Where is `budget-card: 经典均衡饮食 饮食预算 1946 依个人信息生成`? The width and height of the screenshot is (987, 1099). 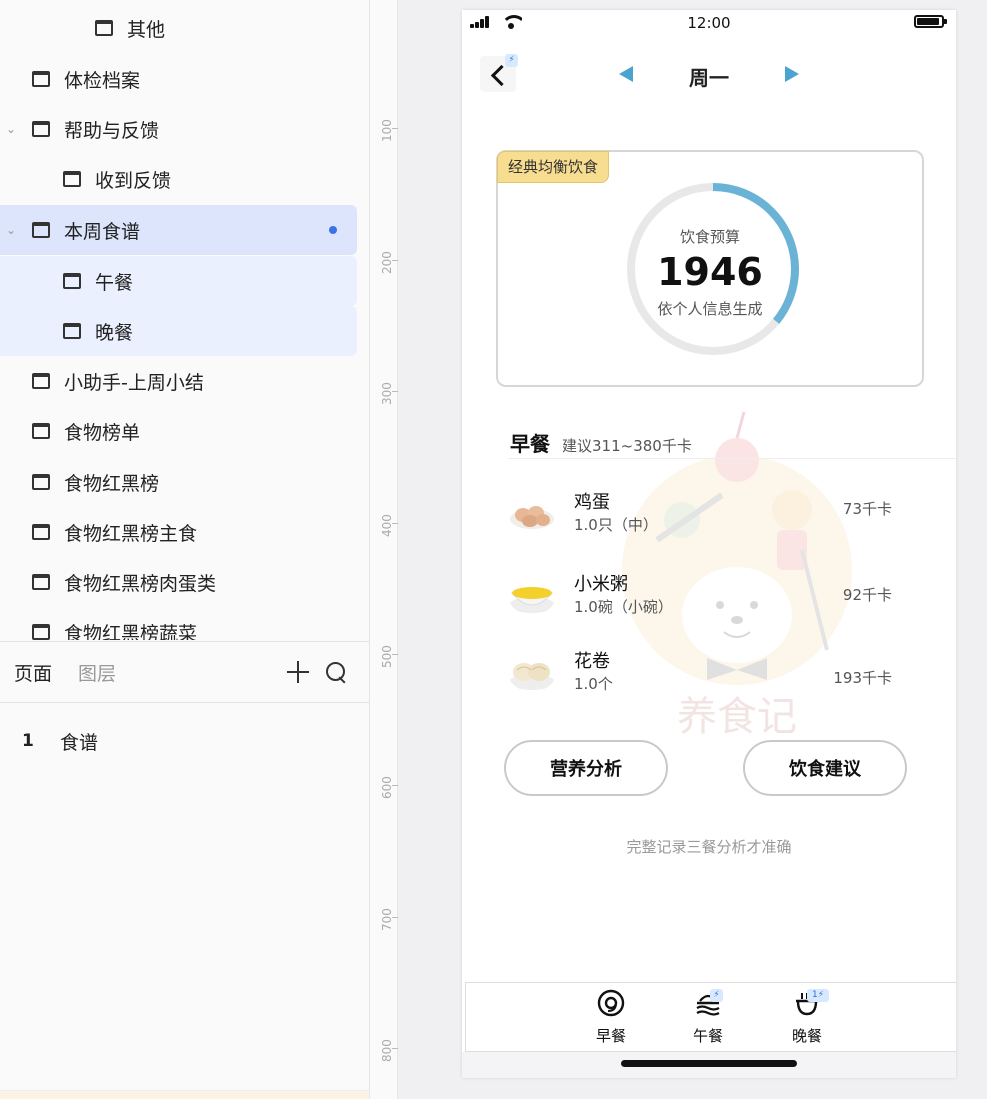 budget-card: 经典均衡饮食 饮食预算 1946 依个人信息生成 is located at coordinates (710, 268).